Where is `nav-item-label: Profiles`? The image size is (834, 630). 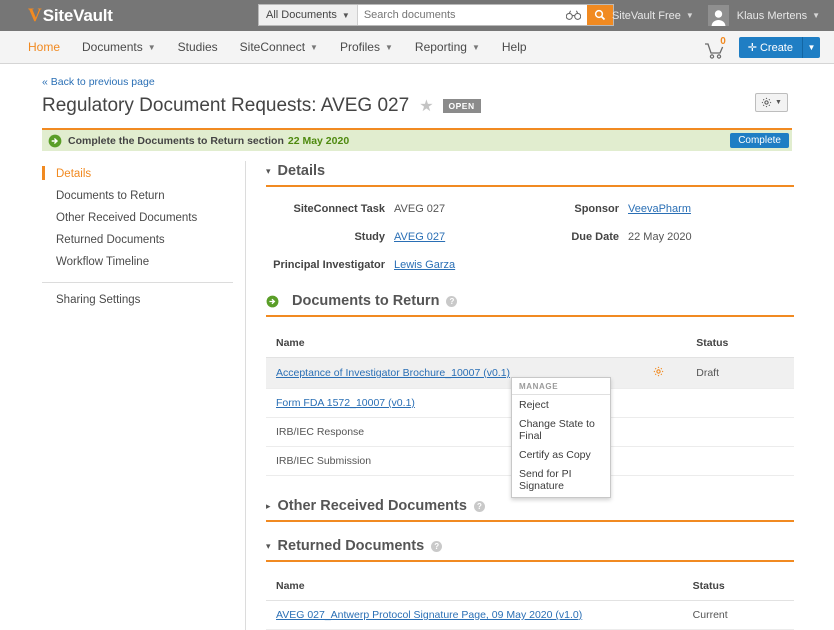 nav-item-label: Profiles is located at coordinates (359, 47).